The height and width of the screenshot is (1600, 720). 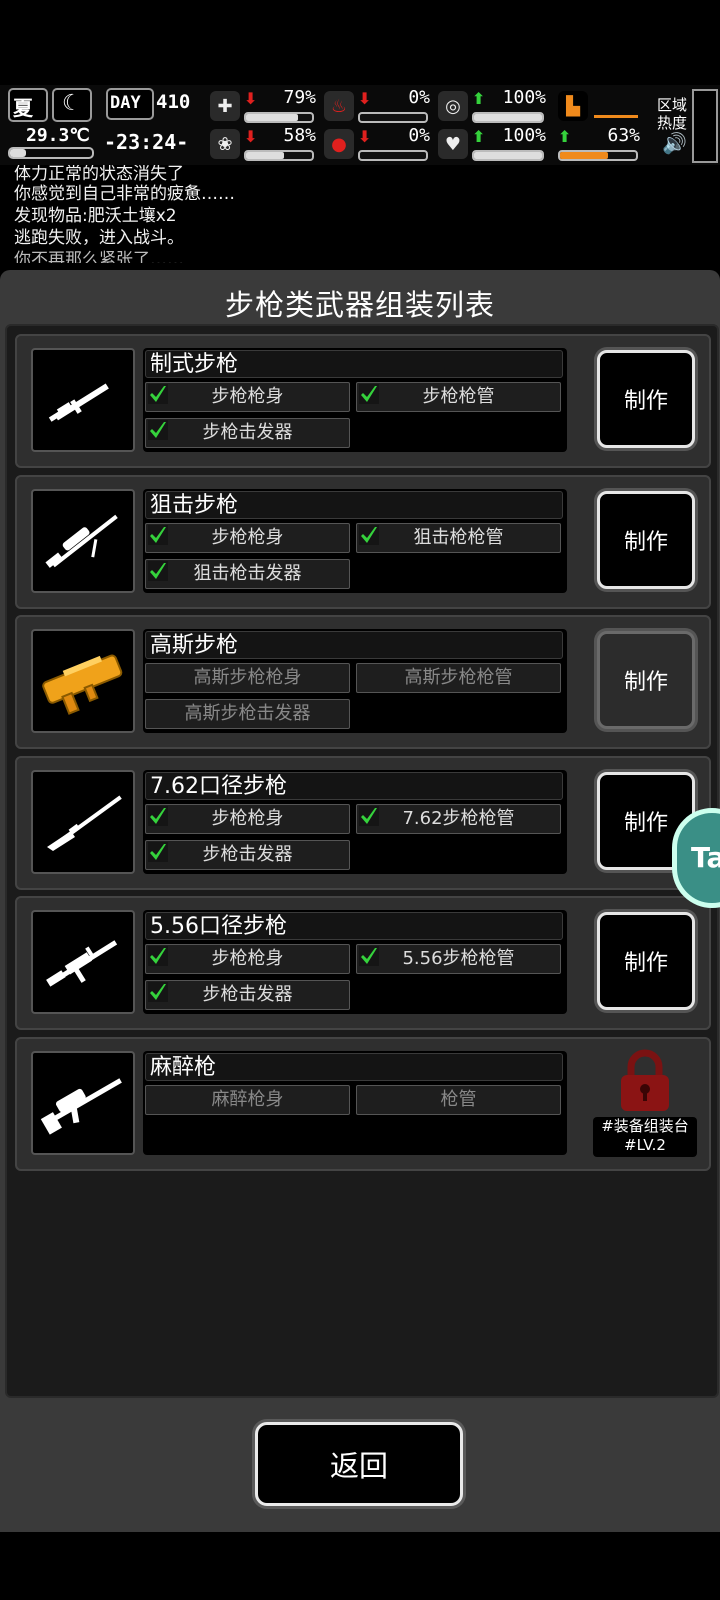 What do you see at coordinates (83, 540) in the screenshot?
I see `sniper-rifle-icon` at bounding box center [83, 540].